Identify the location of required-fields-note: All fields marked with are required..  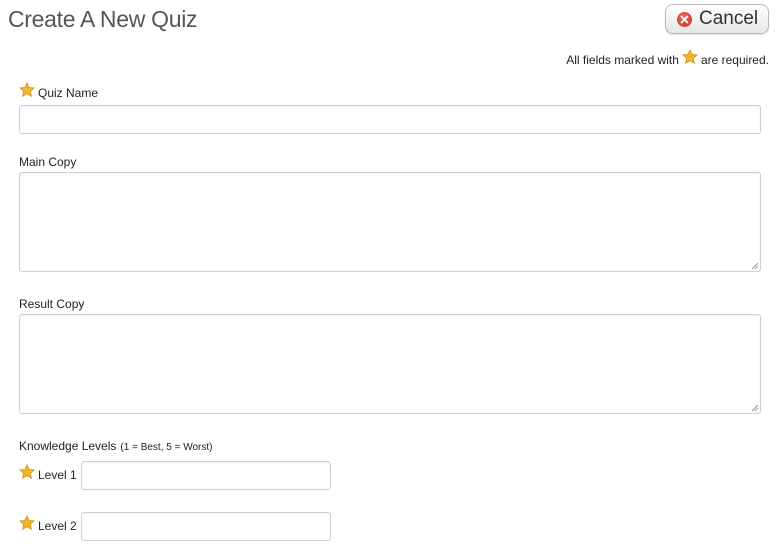
(667, 58).